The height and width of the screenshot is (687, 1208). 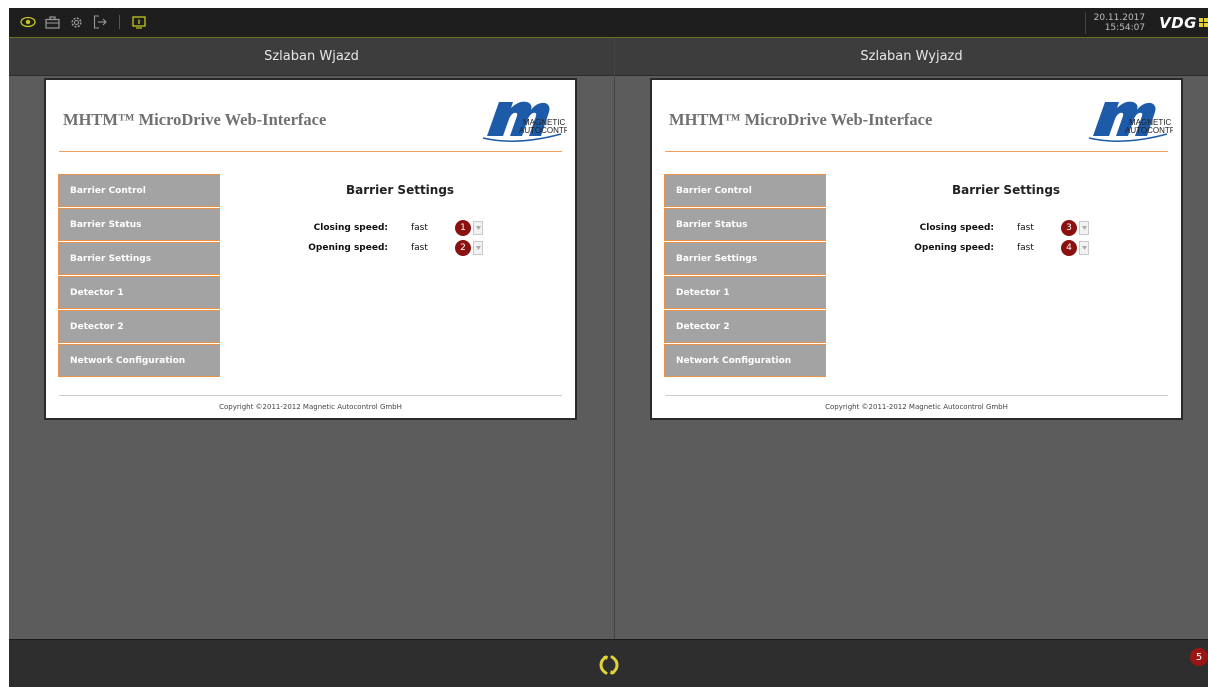 What do you see at coordinates (463, 248) in the screenshot?
I see `annotation-badge: 2` at bounding box center [463, 248].